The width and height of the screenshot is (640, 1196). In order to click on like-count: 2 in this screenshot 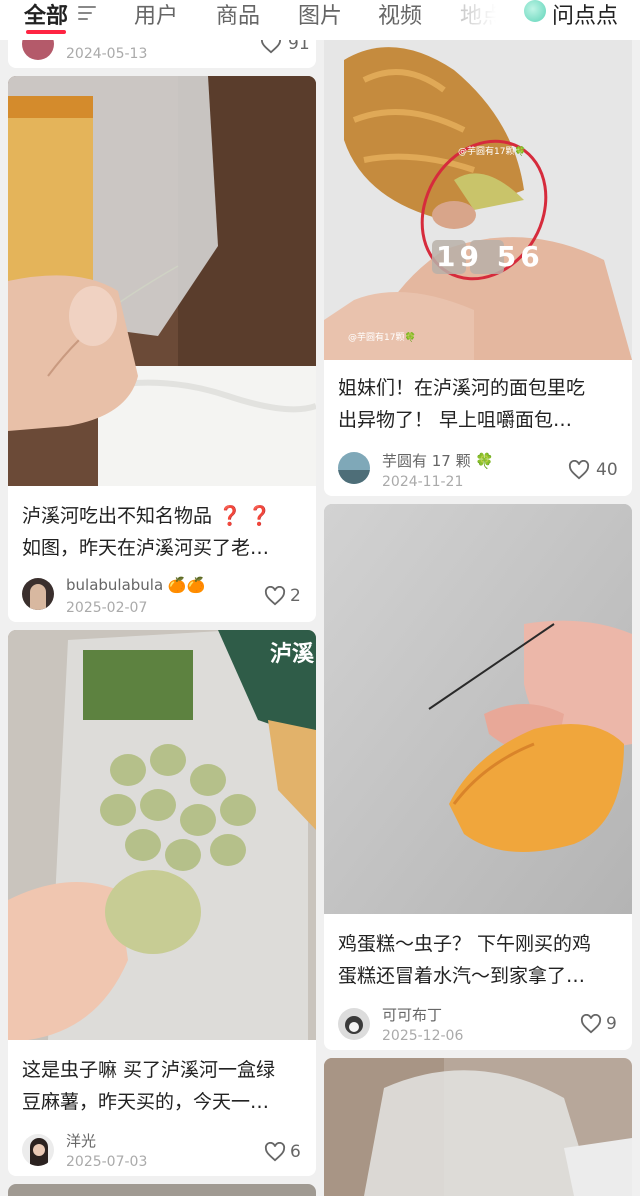, I will do `click(295, 596)`.